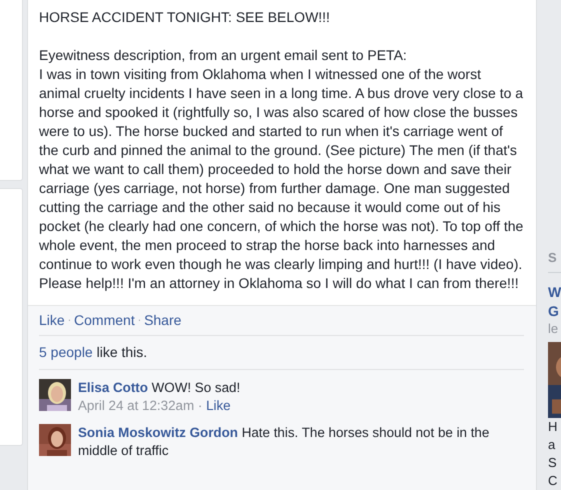 This screenshot has width=561, height=490. Describe the element at coordinates (218, 405) in the screenshot. I see `like-link: Like` at that location.